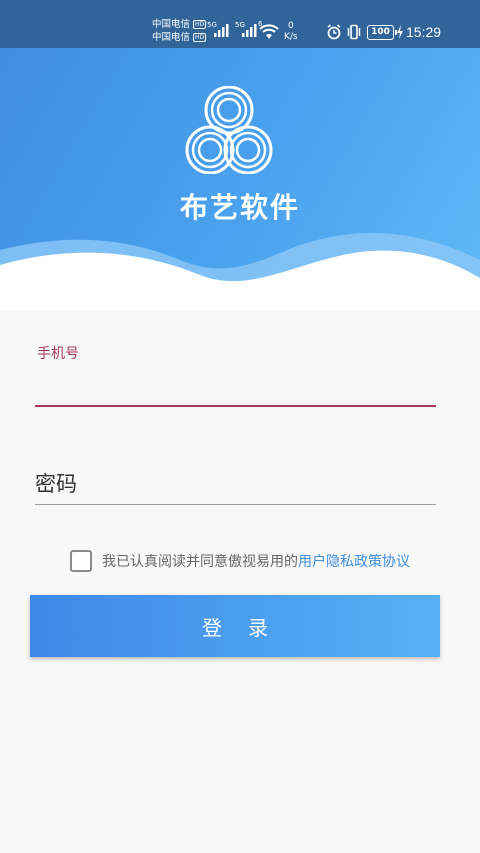 The height and width of the screenshot is (853, 480). I want to click on app-logo-icon, so click(229, 130).